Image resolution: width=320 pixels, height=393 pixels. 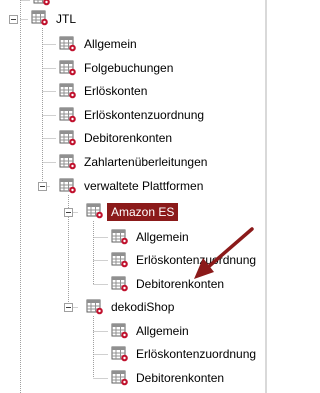 I want to click on scroll-edge, so click(x=266, y=196).